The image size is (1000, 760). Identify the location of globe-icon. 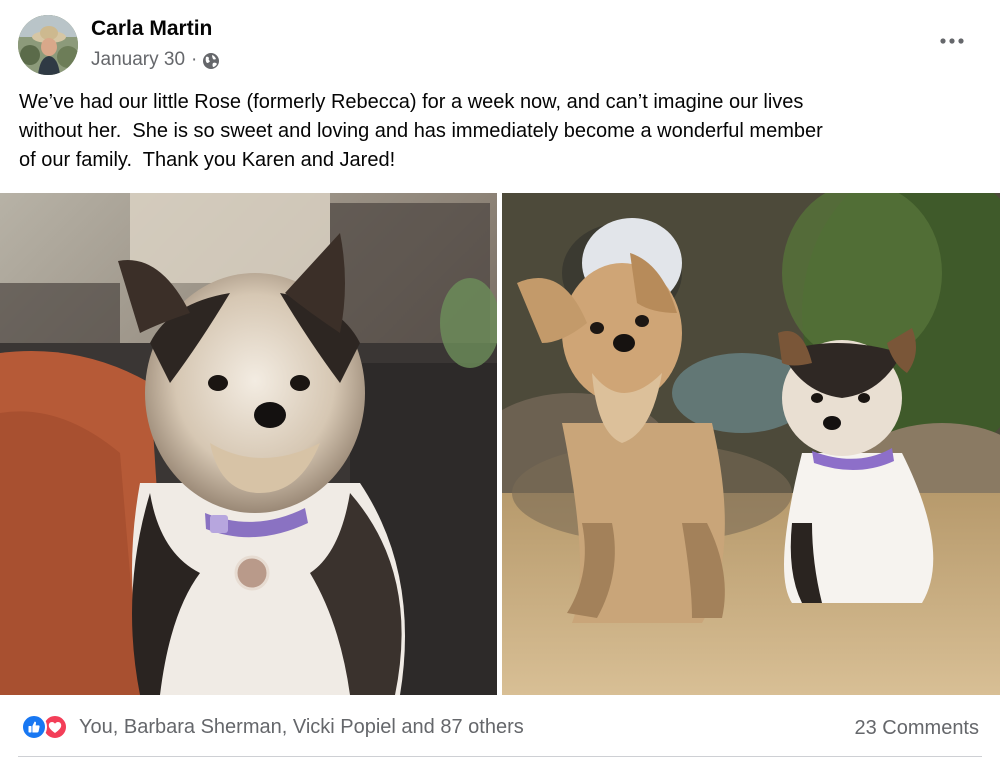
(211, 61).